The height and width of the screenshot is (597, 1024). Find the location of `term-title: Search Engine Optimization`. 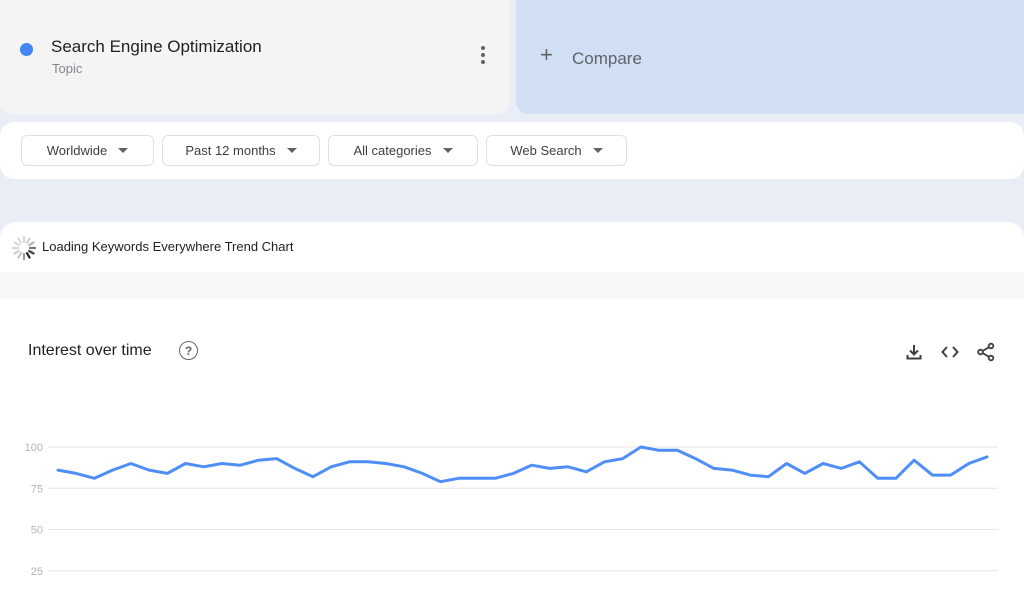

term-title: Search Engine Optimization is located at coordinates (156, 46).